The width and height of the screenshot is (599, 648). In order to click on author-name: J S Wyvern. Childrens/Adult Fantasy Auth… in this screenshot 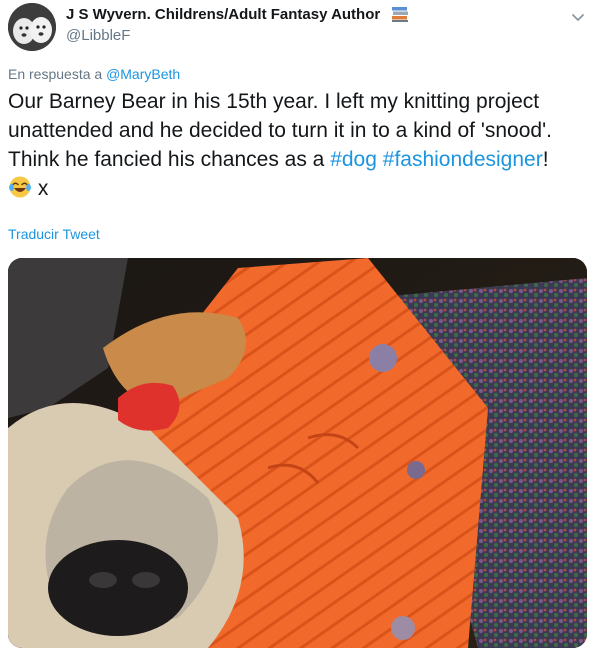, I will do `click(223, 14)`.